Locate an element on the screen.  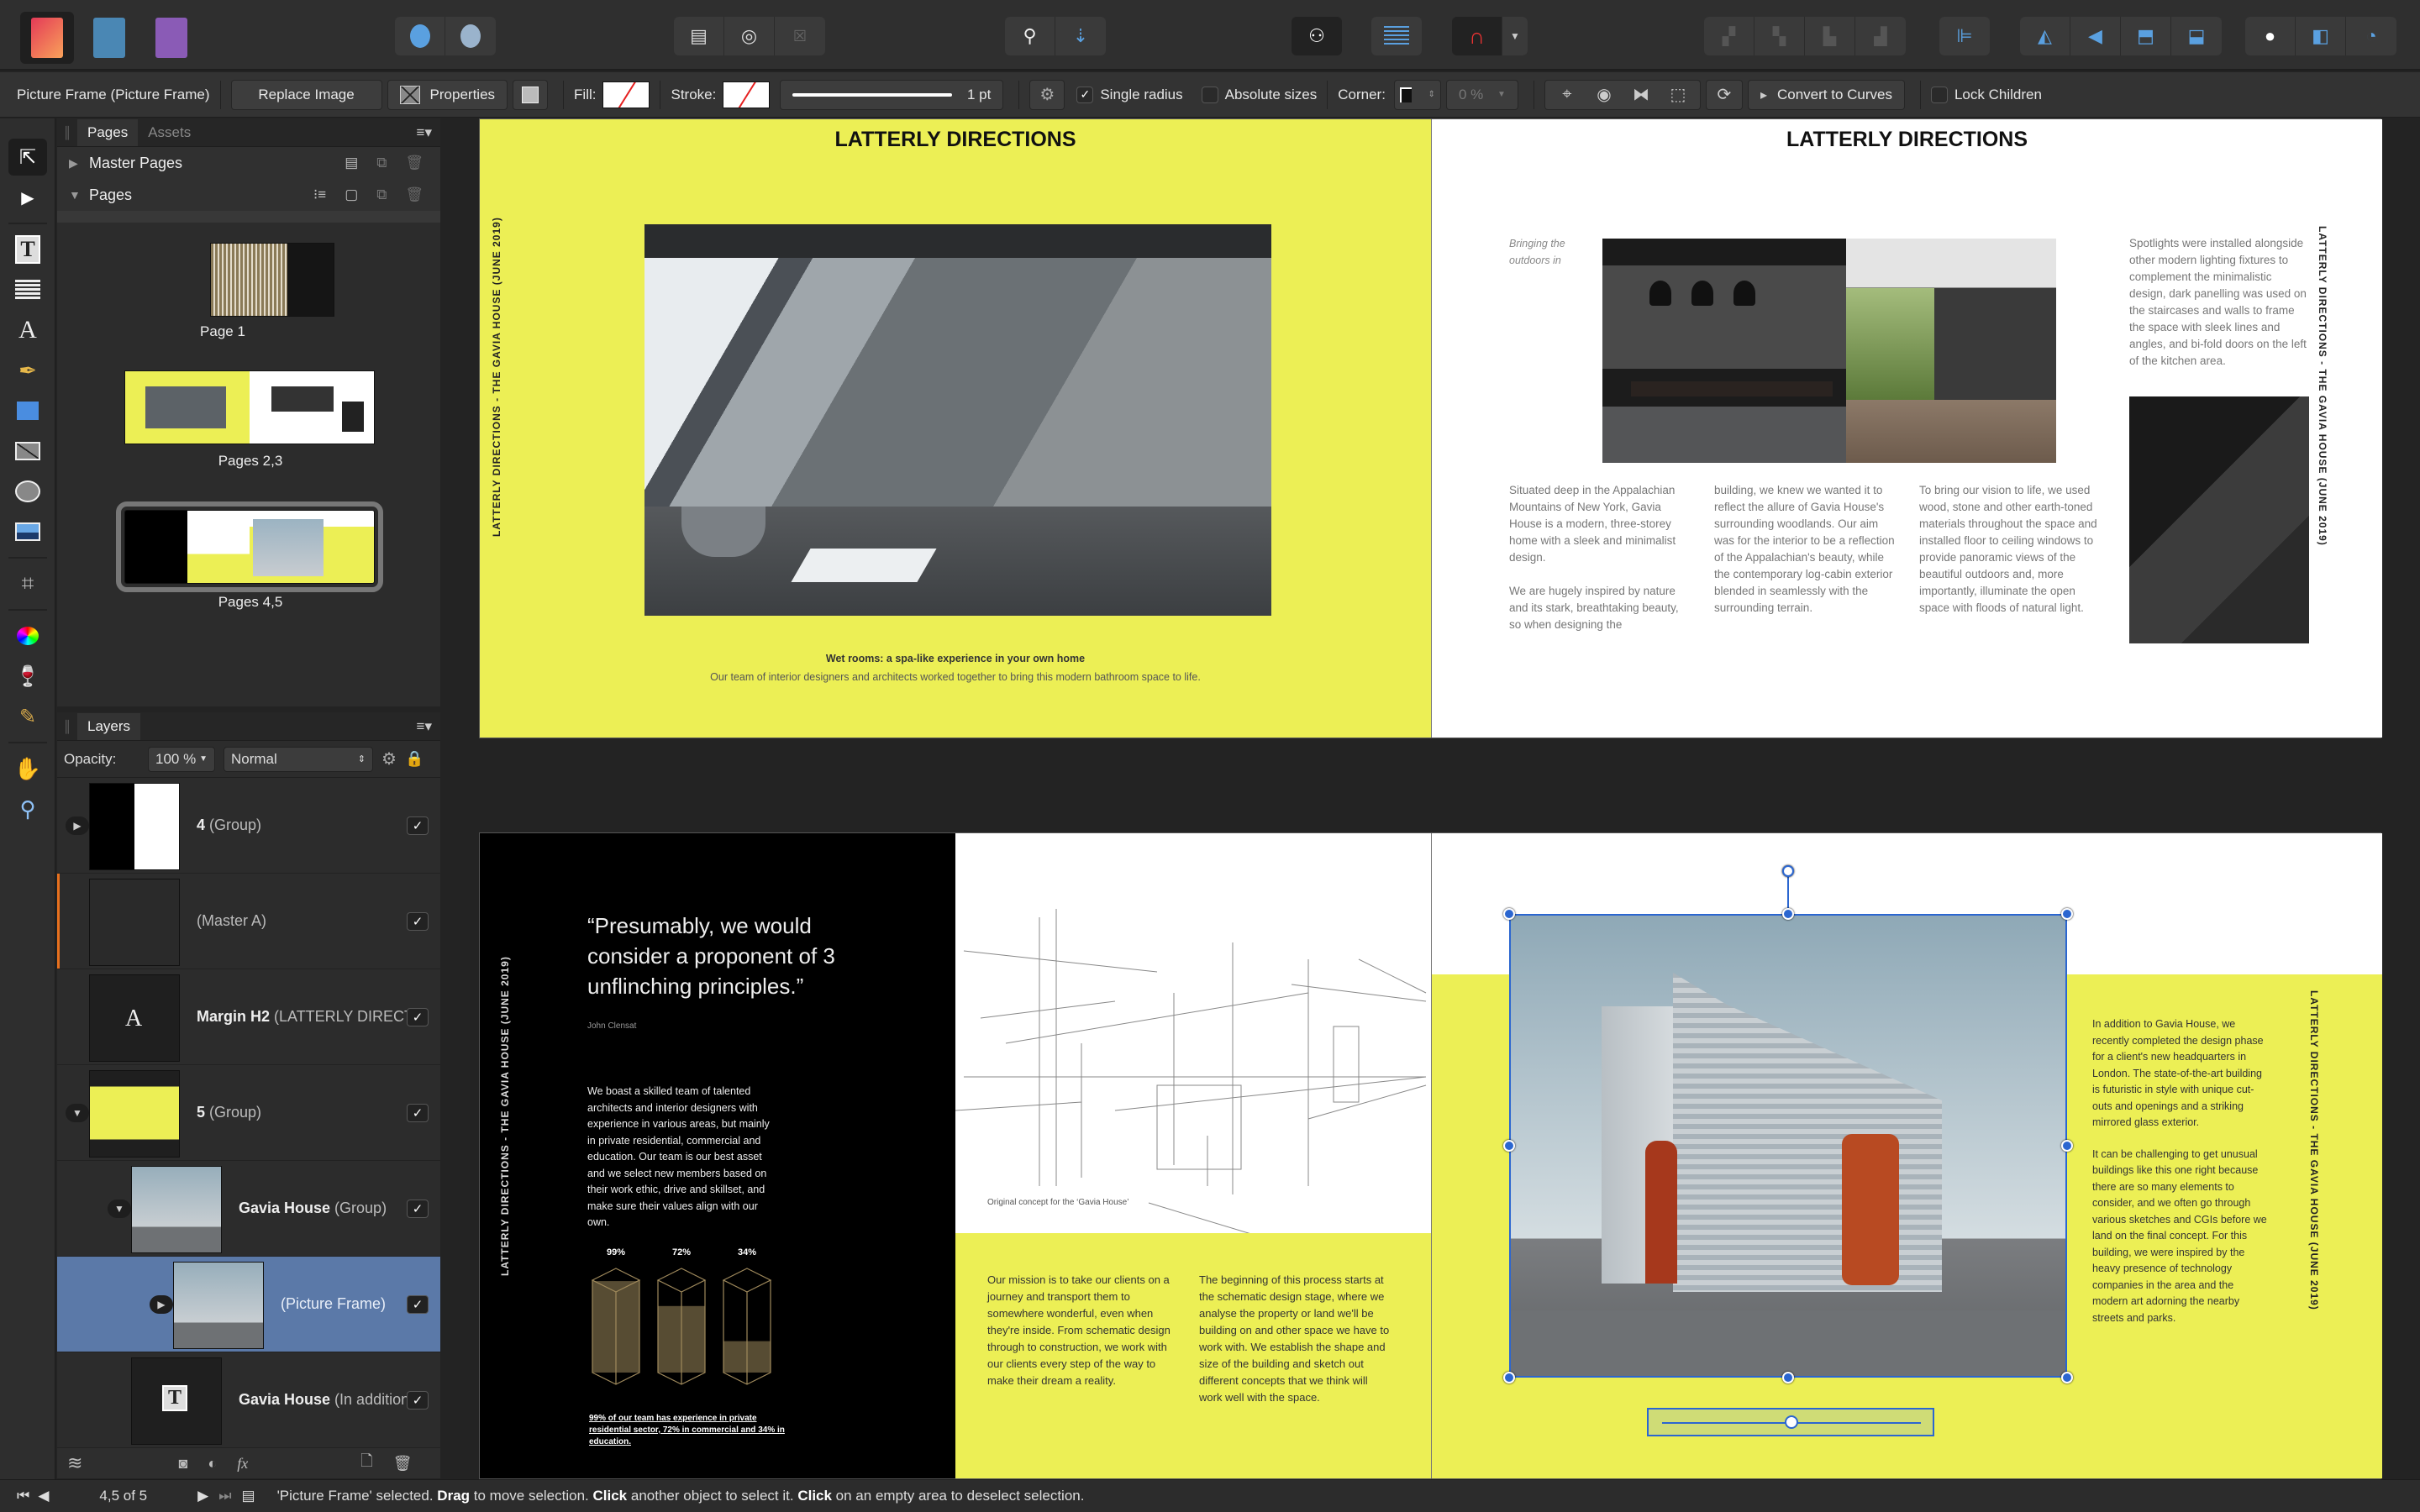
delete-layer-icon: 🗑 is located at coordinates (403, 1464).